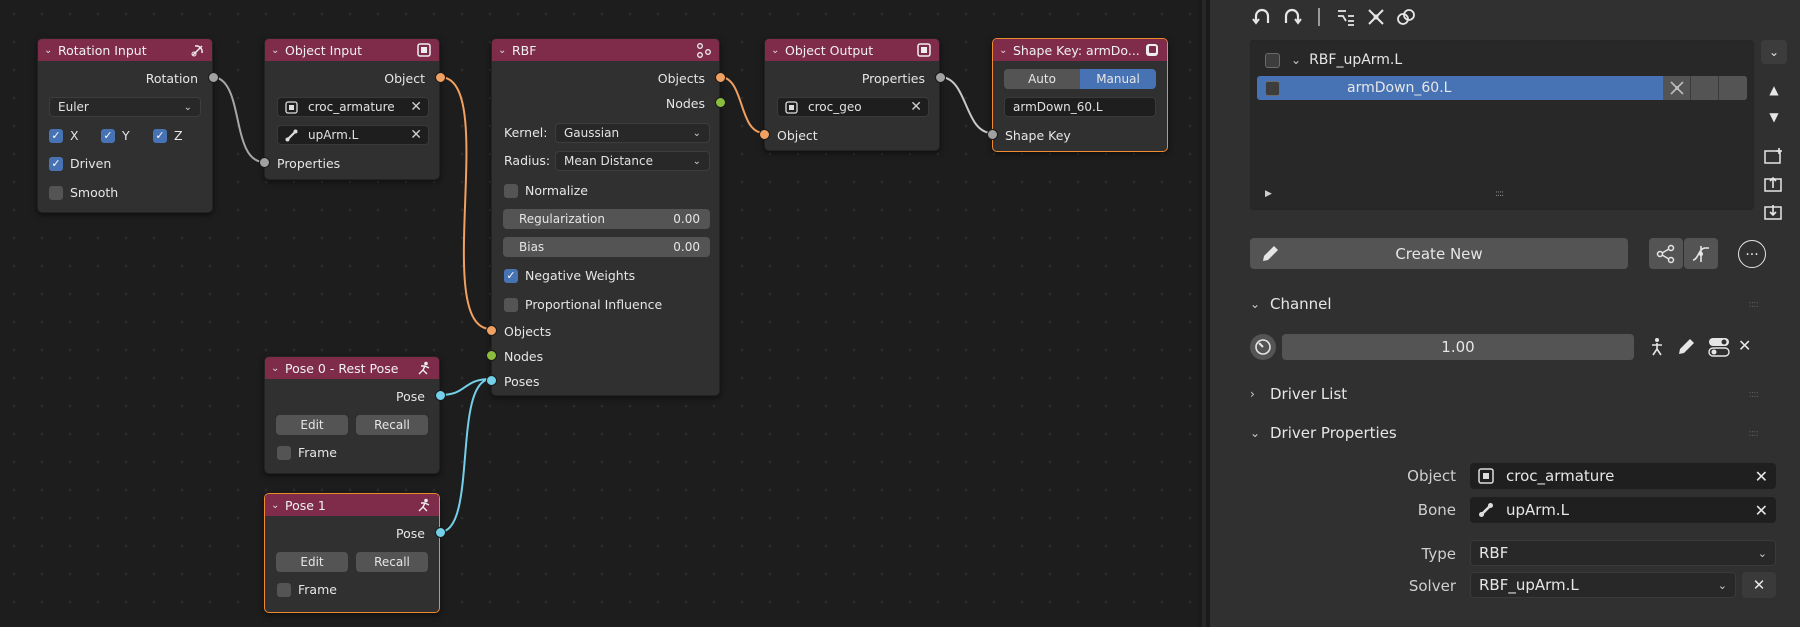 Image resolution: width=1800 pixels, height=627 pixels. What do you see at coordinates (606, 247) in the screenshot?
I see `bias-slider: Bias 0.00` at bounding box center [606, 247].